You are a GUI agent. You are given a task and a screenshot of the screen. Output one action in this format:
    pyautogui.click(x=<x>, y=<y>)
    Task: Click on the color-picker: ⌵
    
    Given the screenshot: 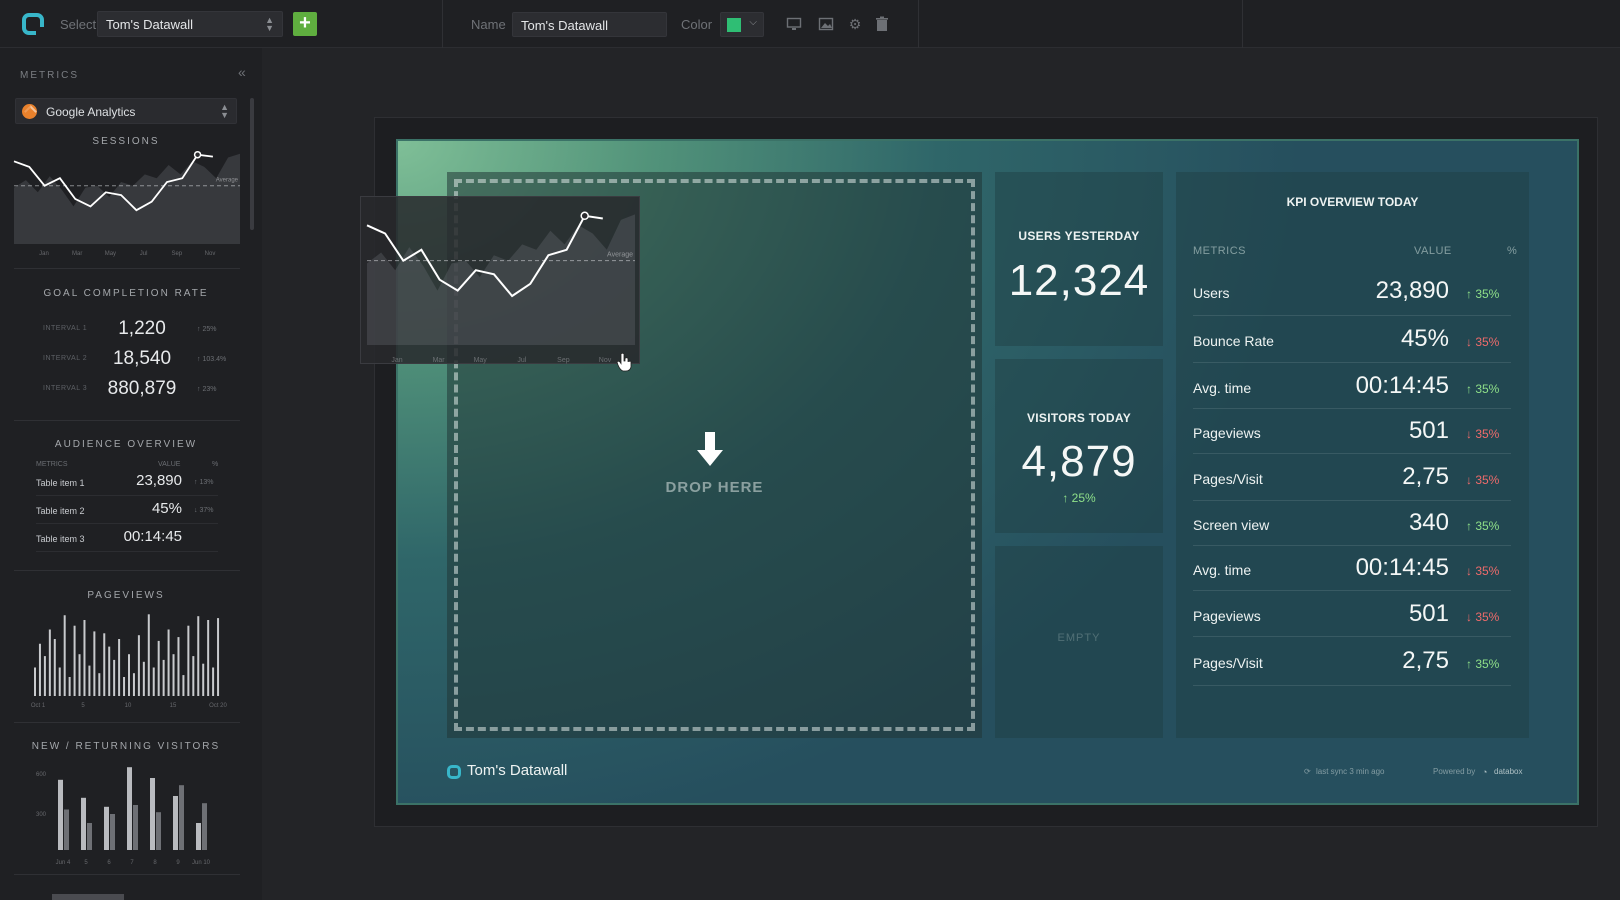 What is the action you would take?
    pyautogui.click(x=742, y=24)
    